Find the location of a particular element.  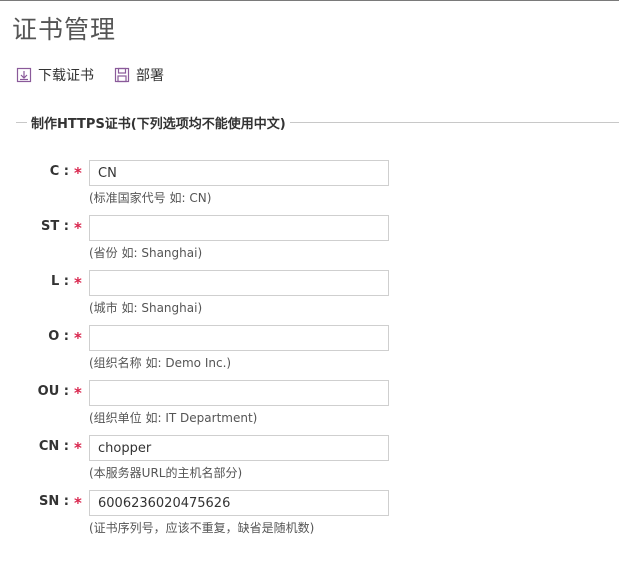

field-label-cn: CN : is located at coordinates (53, 446).